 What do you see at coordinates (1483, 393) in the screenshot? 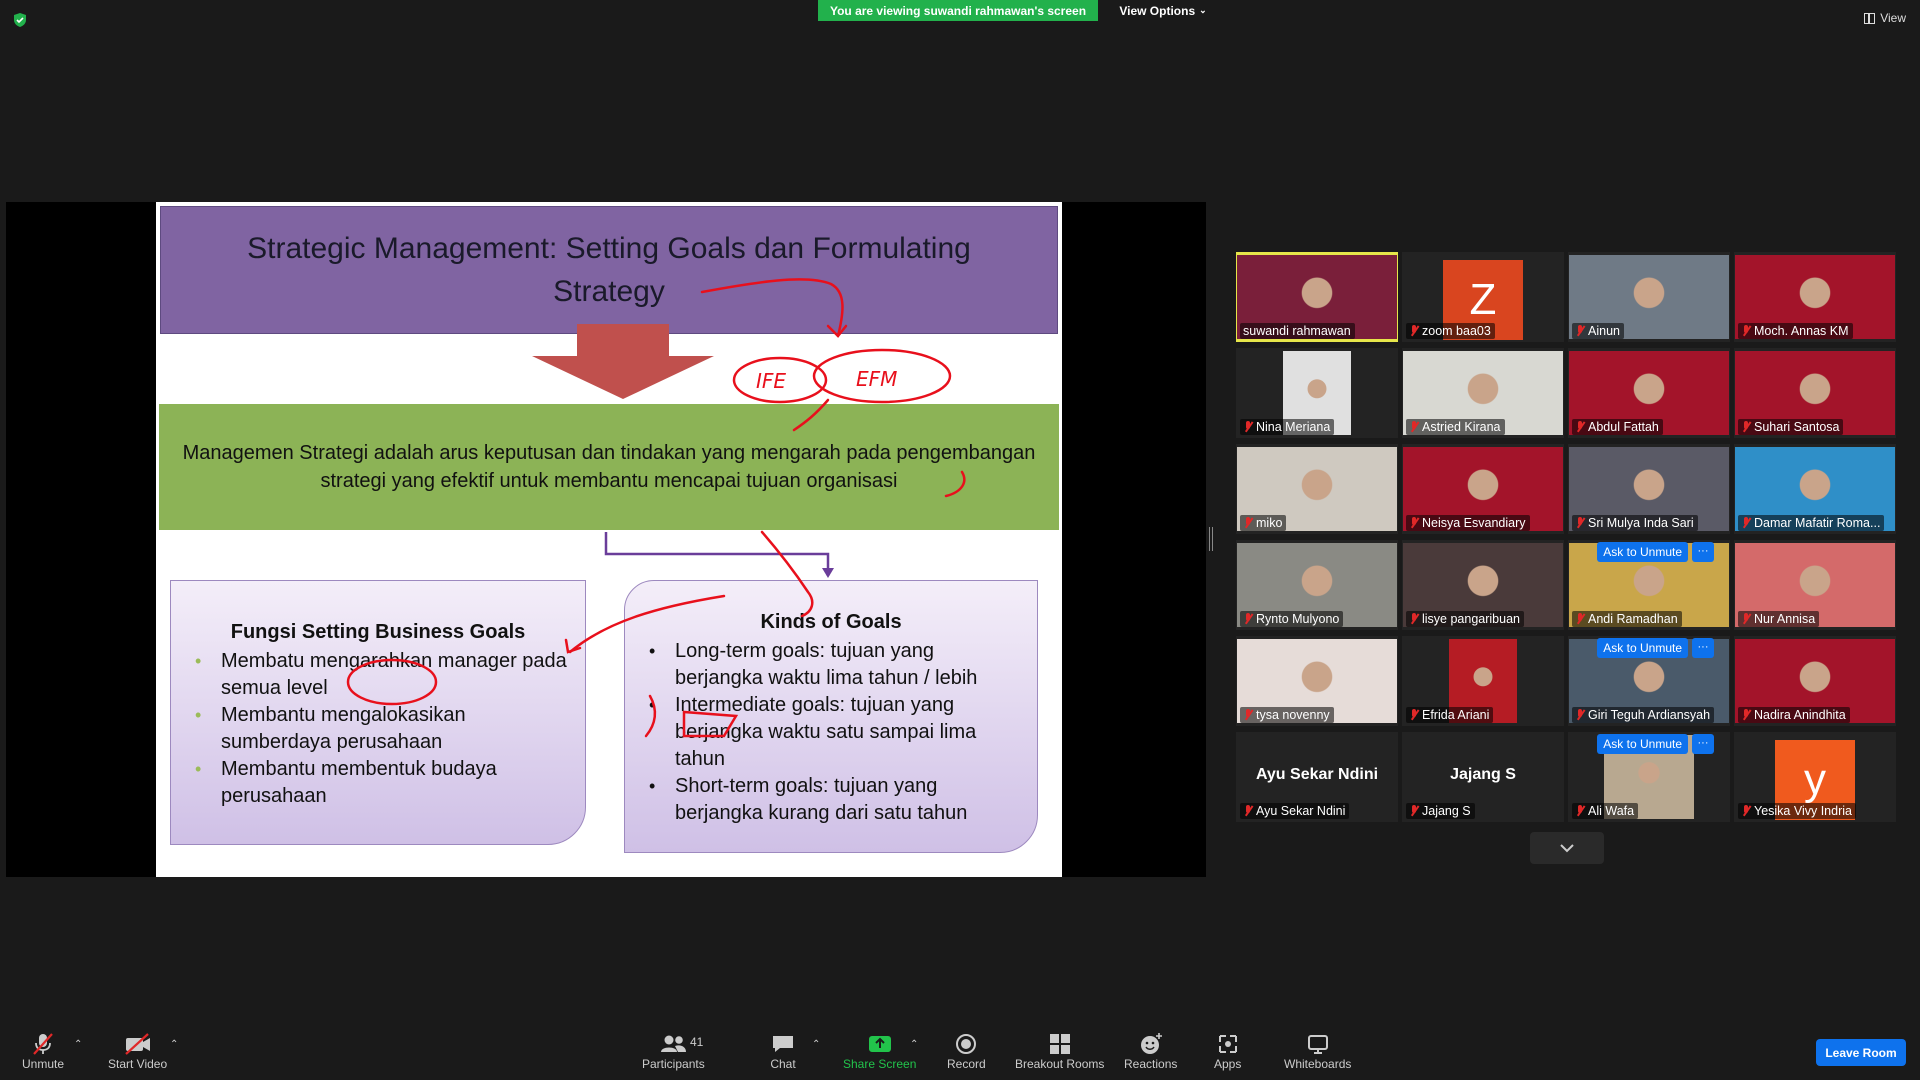
I see `participant-tile: Astried Kirana` at bounding box center [1483, 393].